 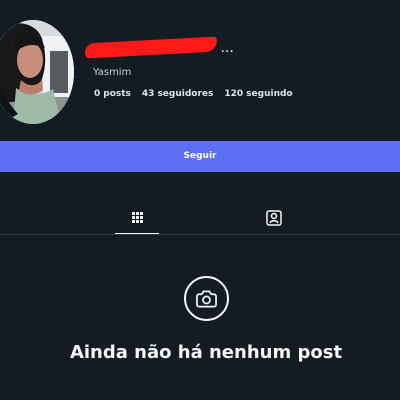 I want to click on posts-count-value: 0, so click(x=97, y=94).